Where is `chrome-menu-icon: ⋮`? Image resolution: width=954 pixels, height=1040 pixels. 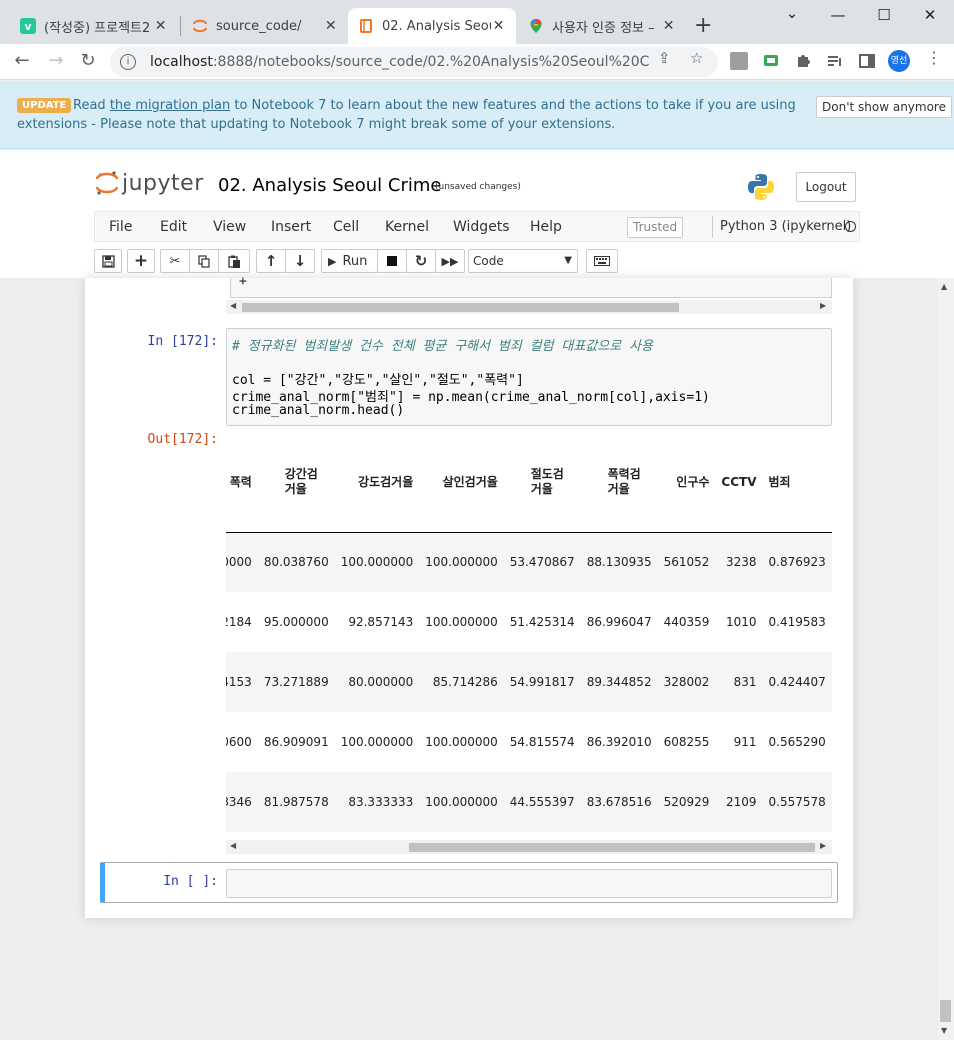
chrome-menu-icon: ⋮ is located at coordinates (934, 57).